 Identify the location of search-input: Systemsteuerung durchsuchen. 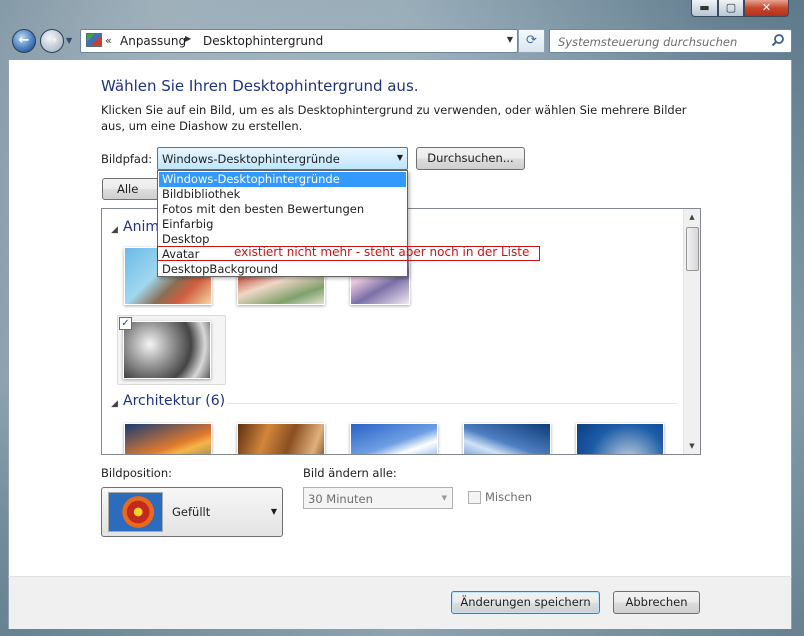
(670, 41).